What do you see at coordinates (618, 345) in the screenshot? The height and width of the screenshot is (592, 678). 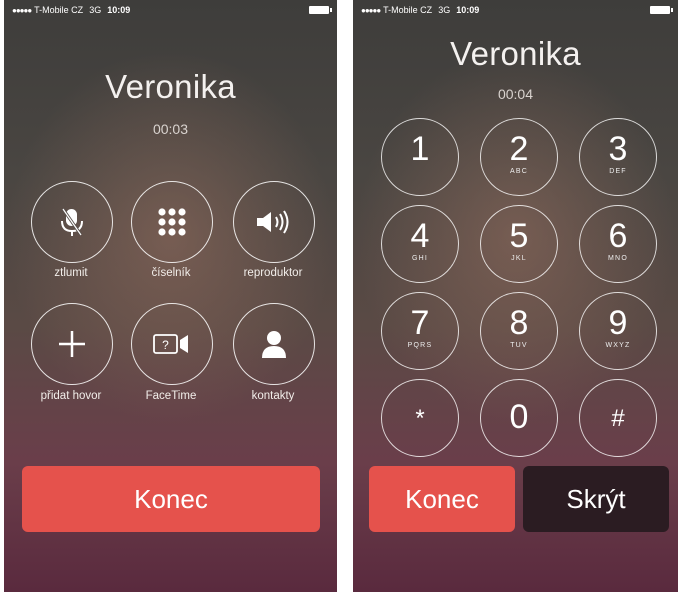 I see `key-letters: WXYZ` at bounding box center [618, 345].